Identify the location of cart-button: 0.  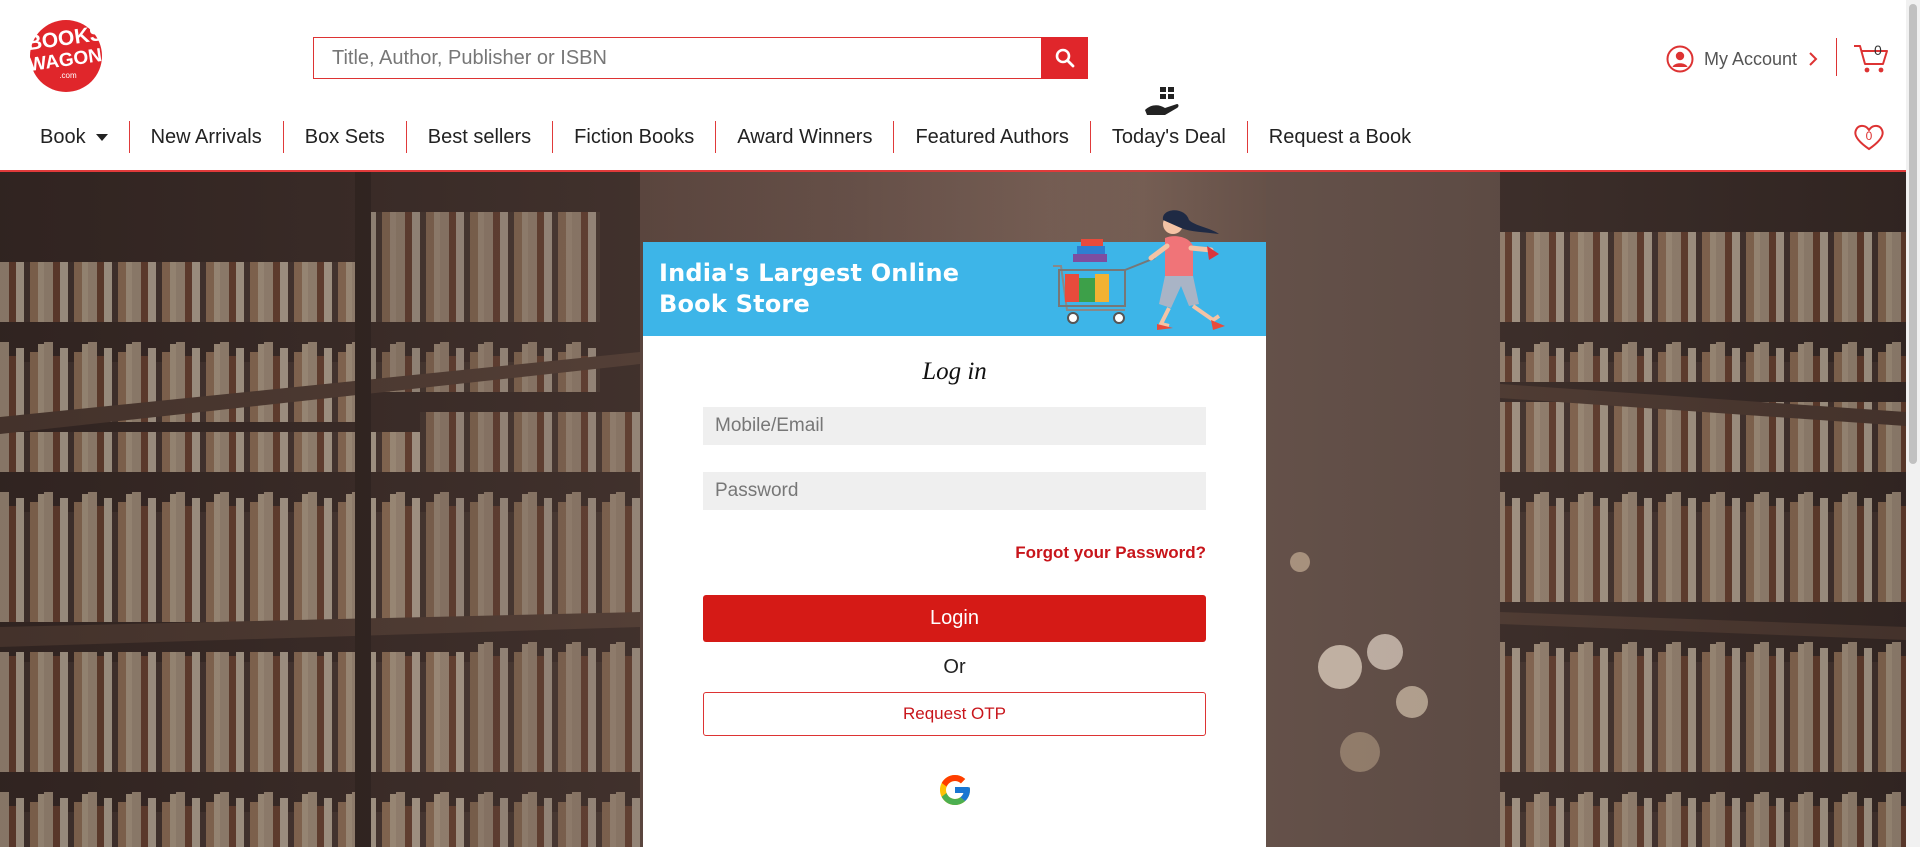
(1871, 58).